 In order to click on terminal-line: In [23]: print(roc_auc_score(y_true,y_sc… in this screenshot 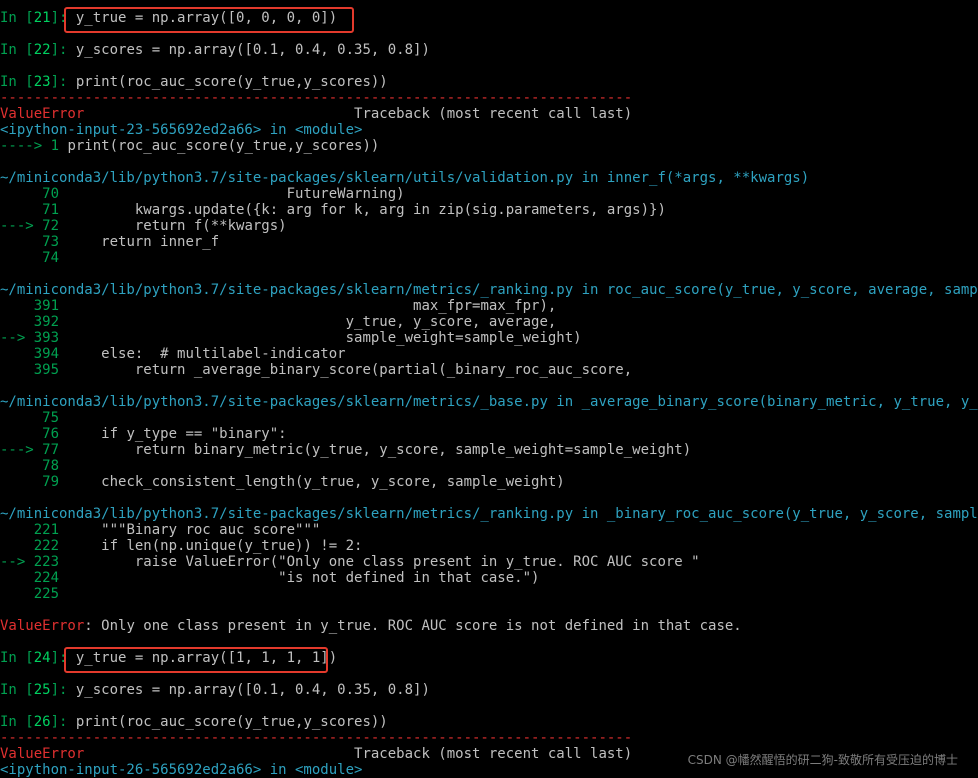, I will do `click(194, 82)`.